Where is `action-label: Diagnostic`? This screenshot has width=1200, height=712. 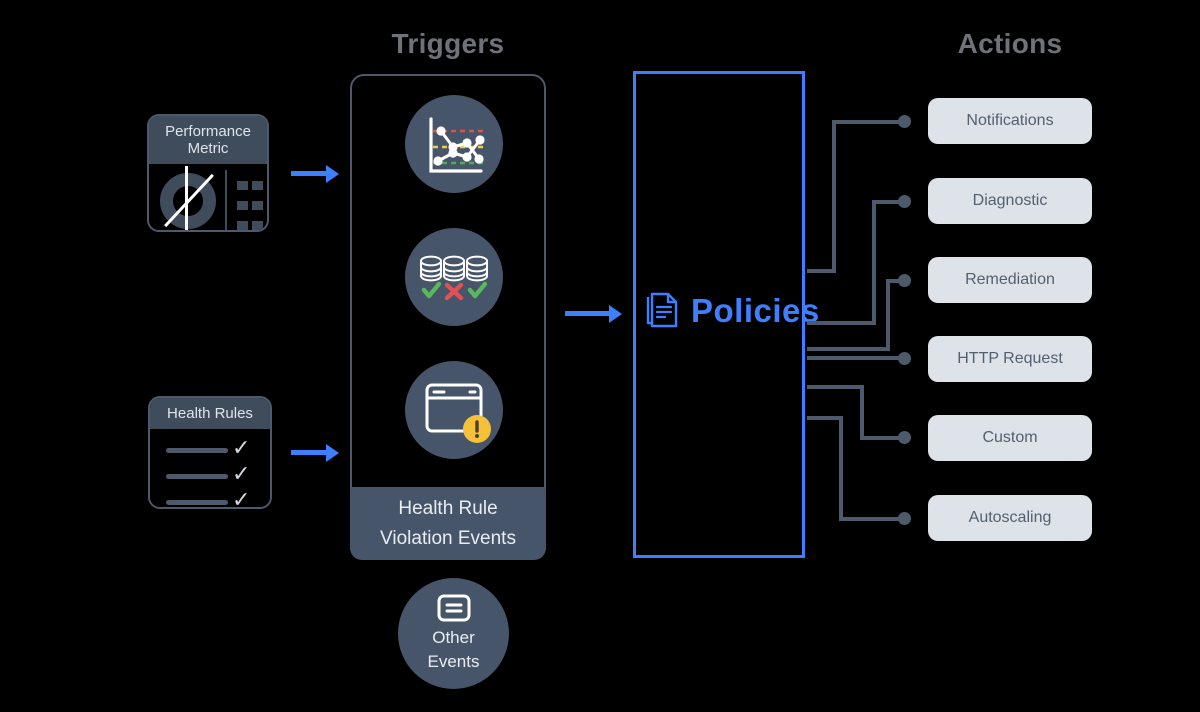
action-label: Diagnostic is located at coordinates (1010, 200).